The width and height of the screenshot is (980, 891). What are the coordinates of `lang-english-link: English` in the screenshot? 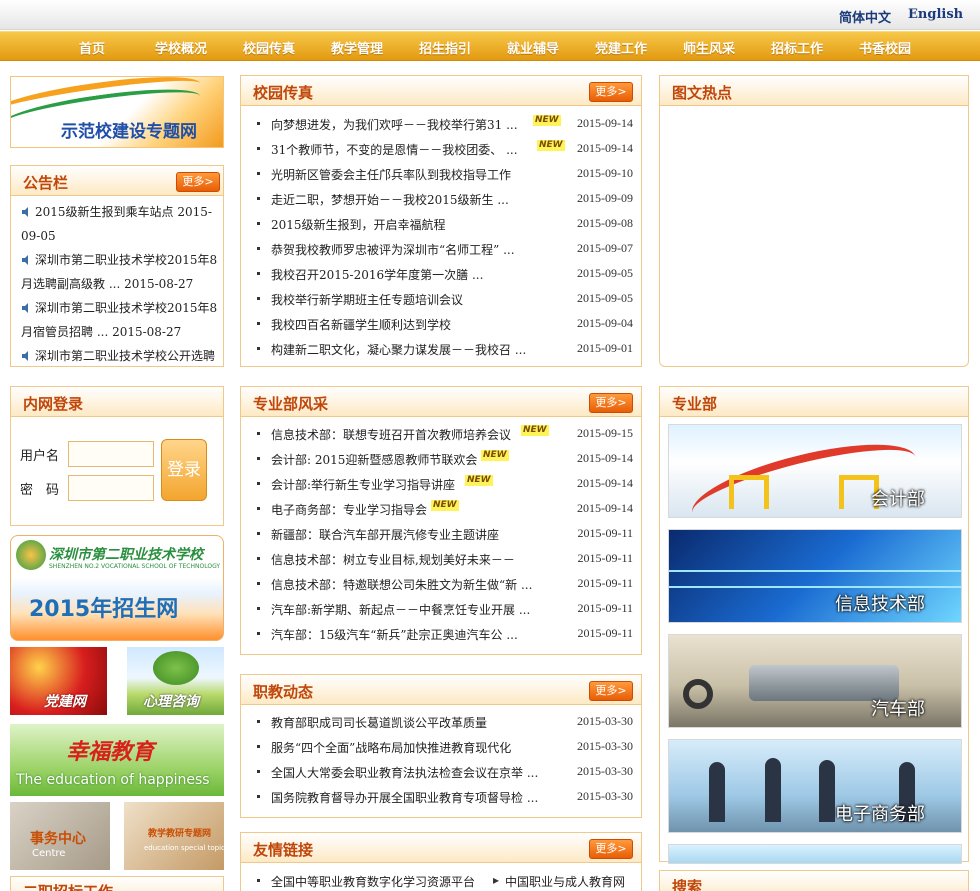 It's located at (935, 14).